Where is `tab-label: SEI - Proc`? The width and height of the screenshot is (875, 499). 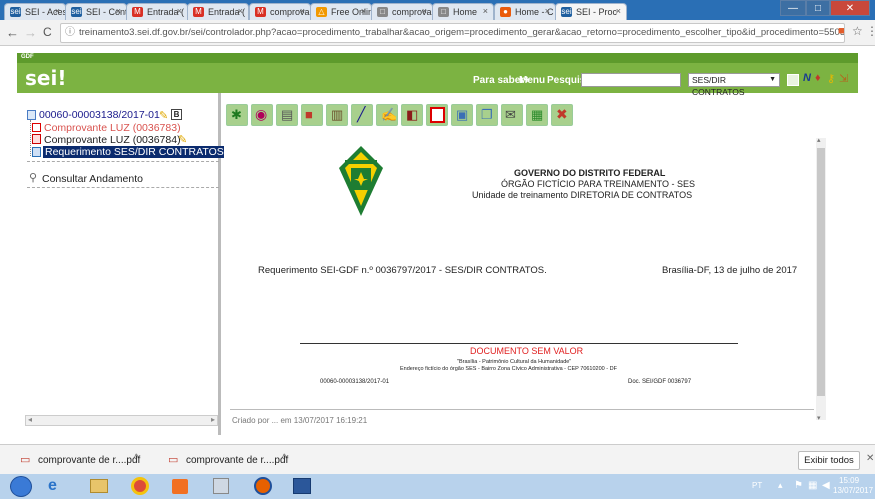 tab-label: SEI - Proc is located at coordinates (597, 12).